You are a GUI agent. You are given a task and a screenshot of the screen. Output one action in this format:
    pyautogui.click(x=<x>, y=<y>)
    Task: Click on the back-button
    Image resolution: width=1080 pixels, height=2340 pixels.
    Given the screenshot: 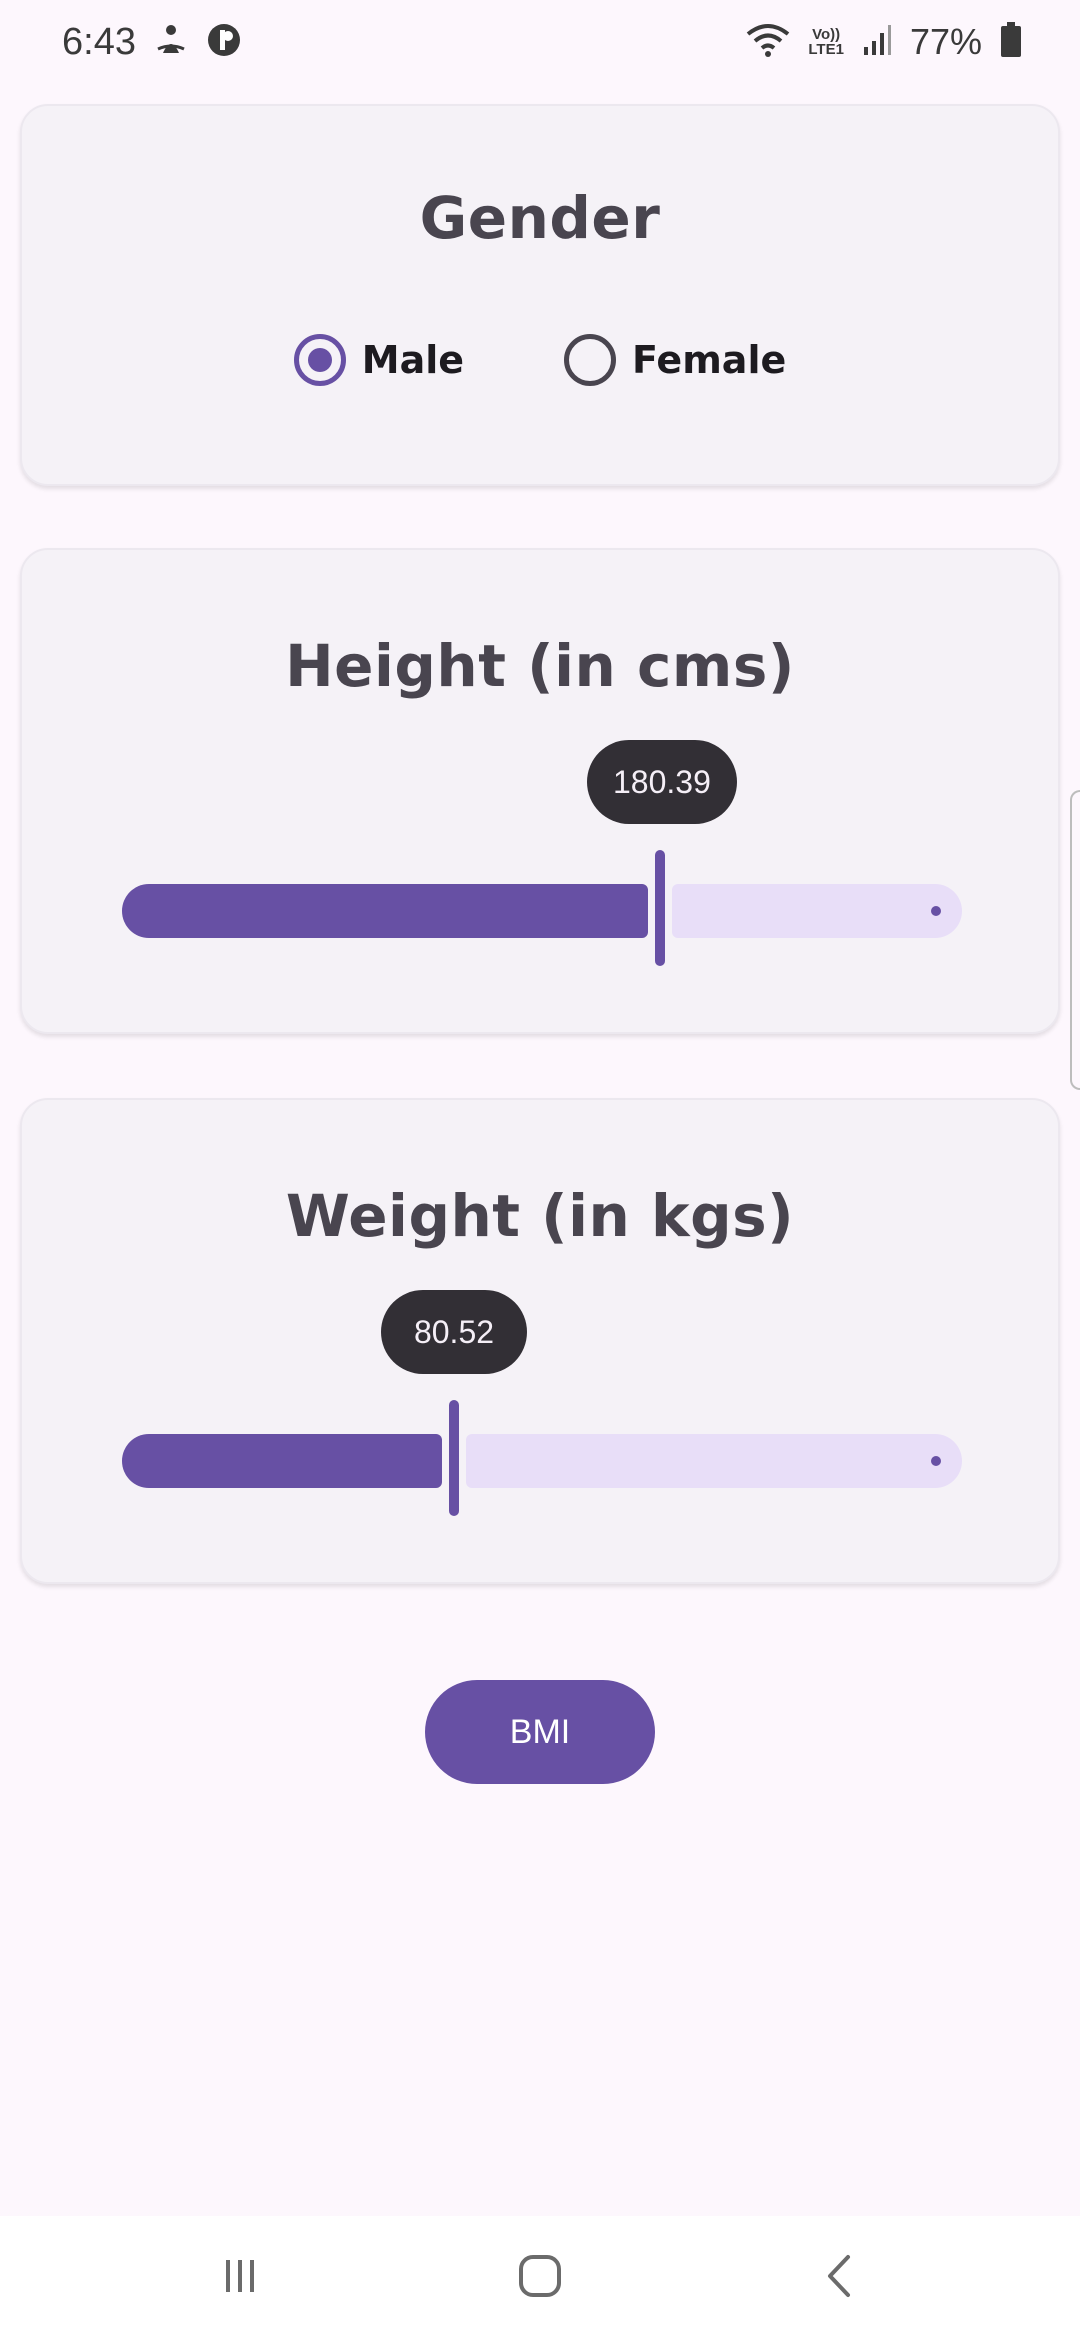 What is the action you would take?
    pyautogui.click(x=840, y=2278)
    